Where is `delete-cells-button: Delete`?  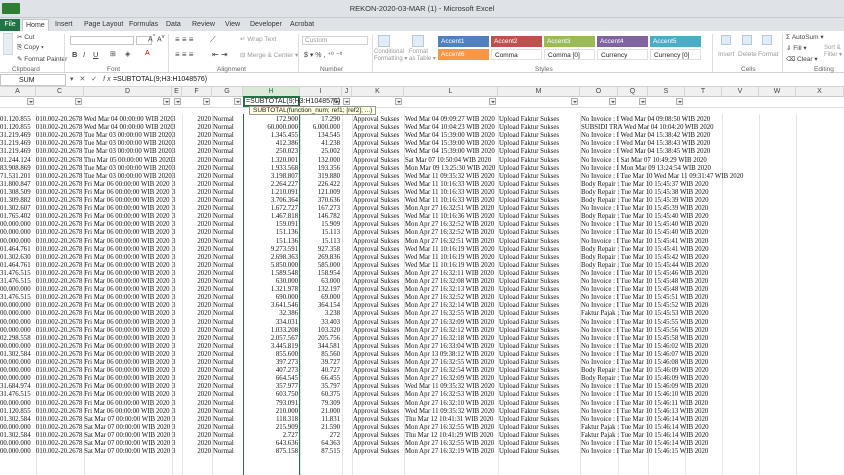 delete-cells-button: Delete is located at coordinates (747, 54).